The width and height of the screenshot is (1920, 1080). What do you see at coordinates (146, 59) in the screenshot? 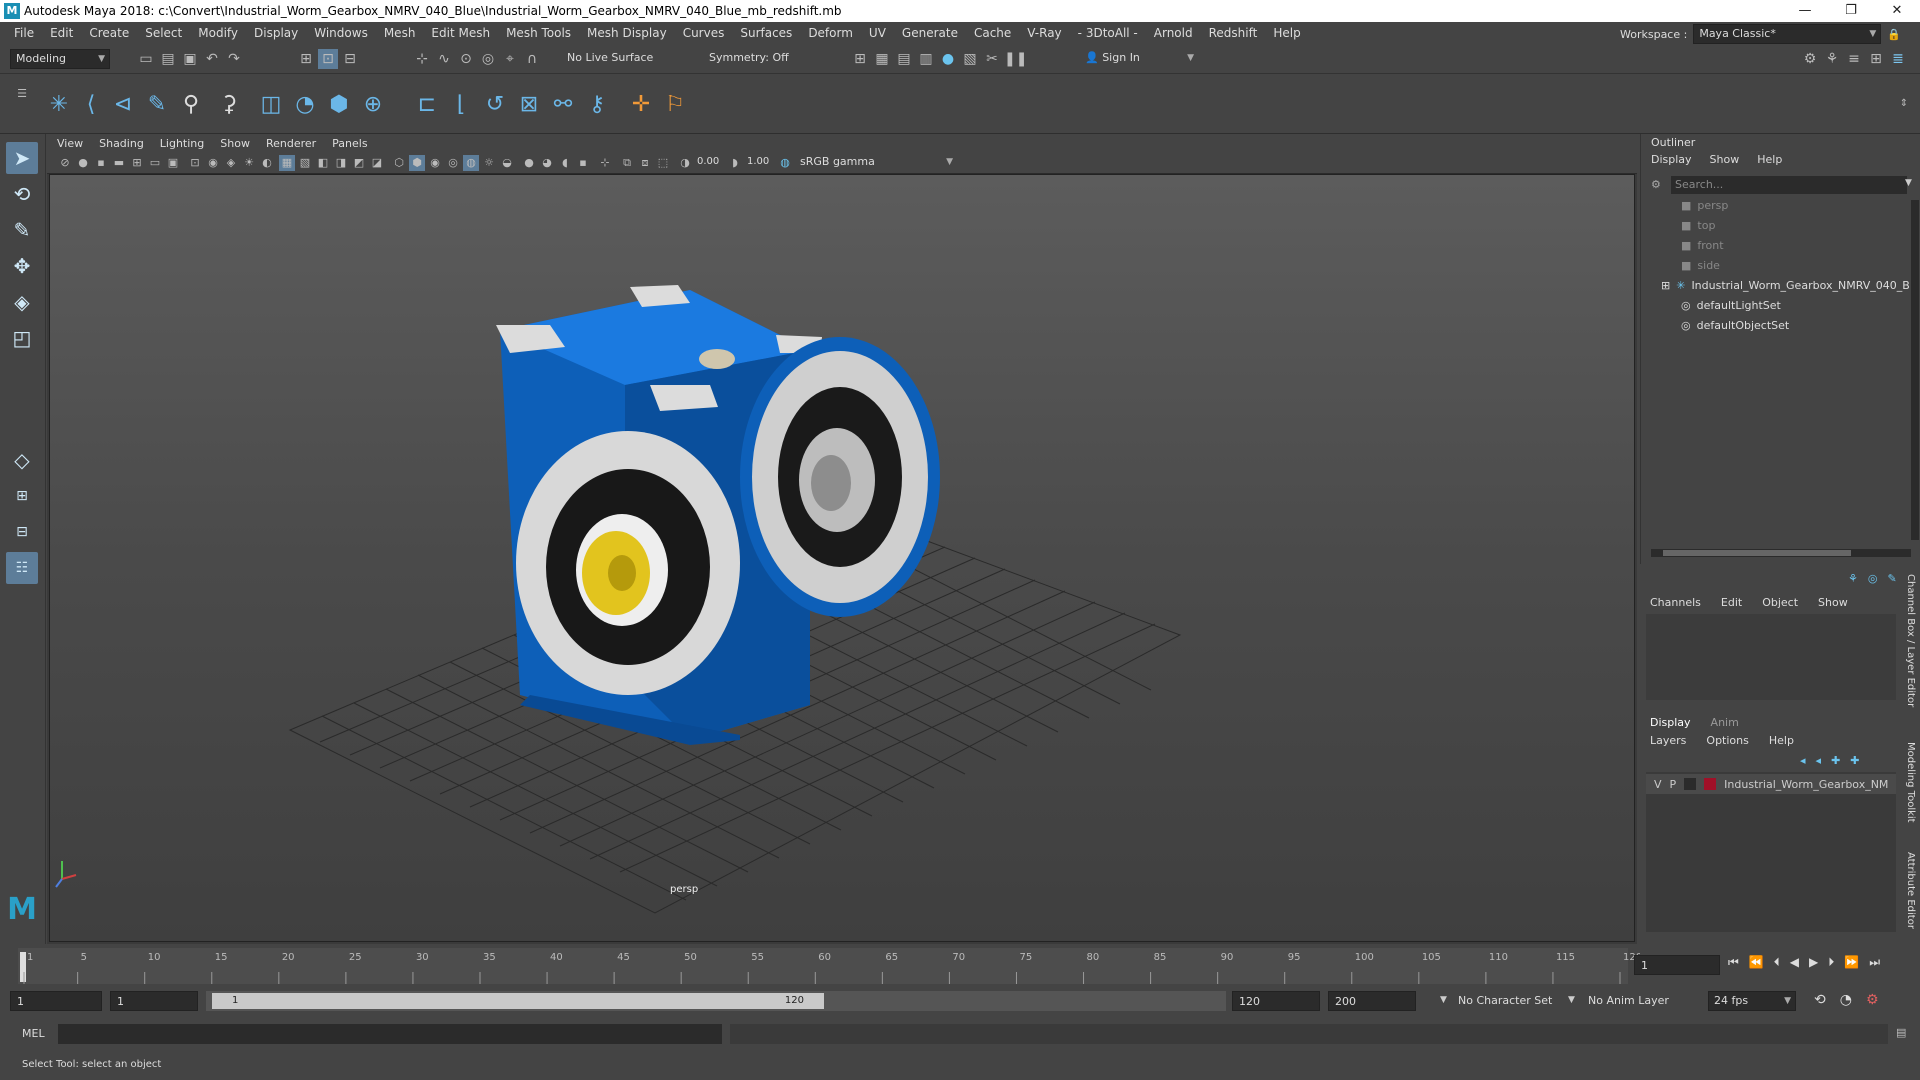
I see `new-scene-icon: ▭` at bounding box center [146, 59].